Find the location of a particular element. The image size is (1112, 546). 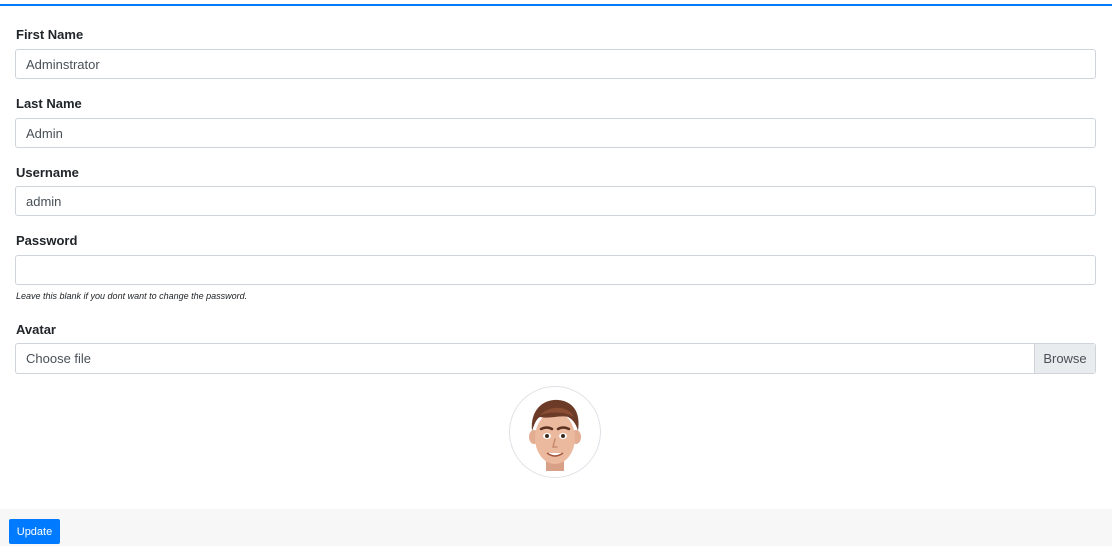

username-label: Username is located at coordinates (47, 172).